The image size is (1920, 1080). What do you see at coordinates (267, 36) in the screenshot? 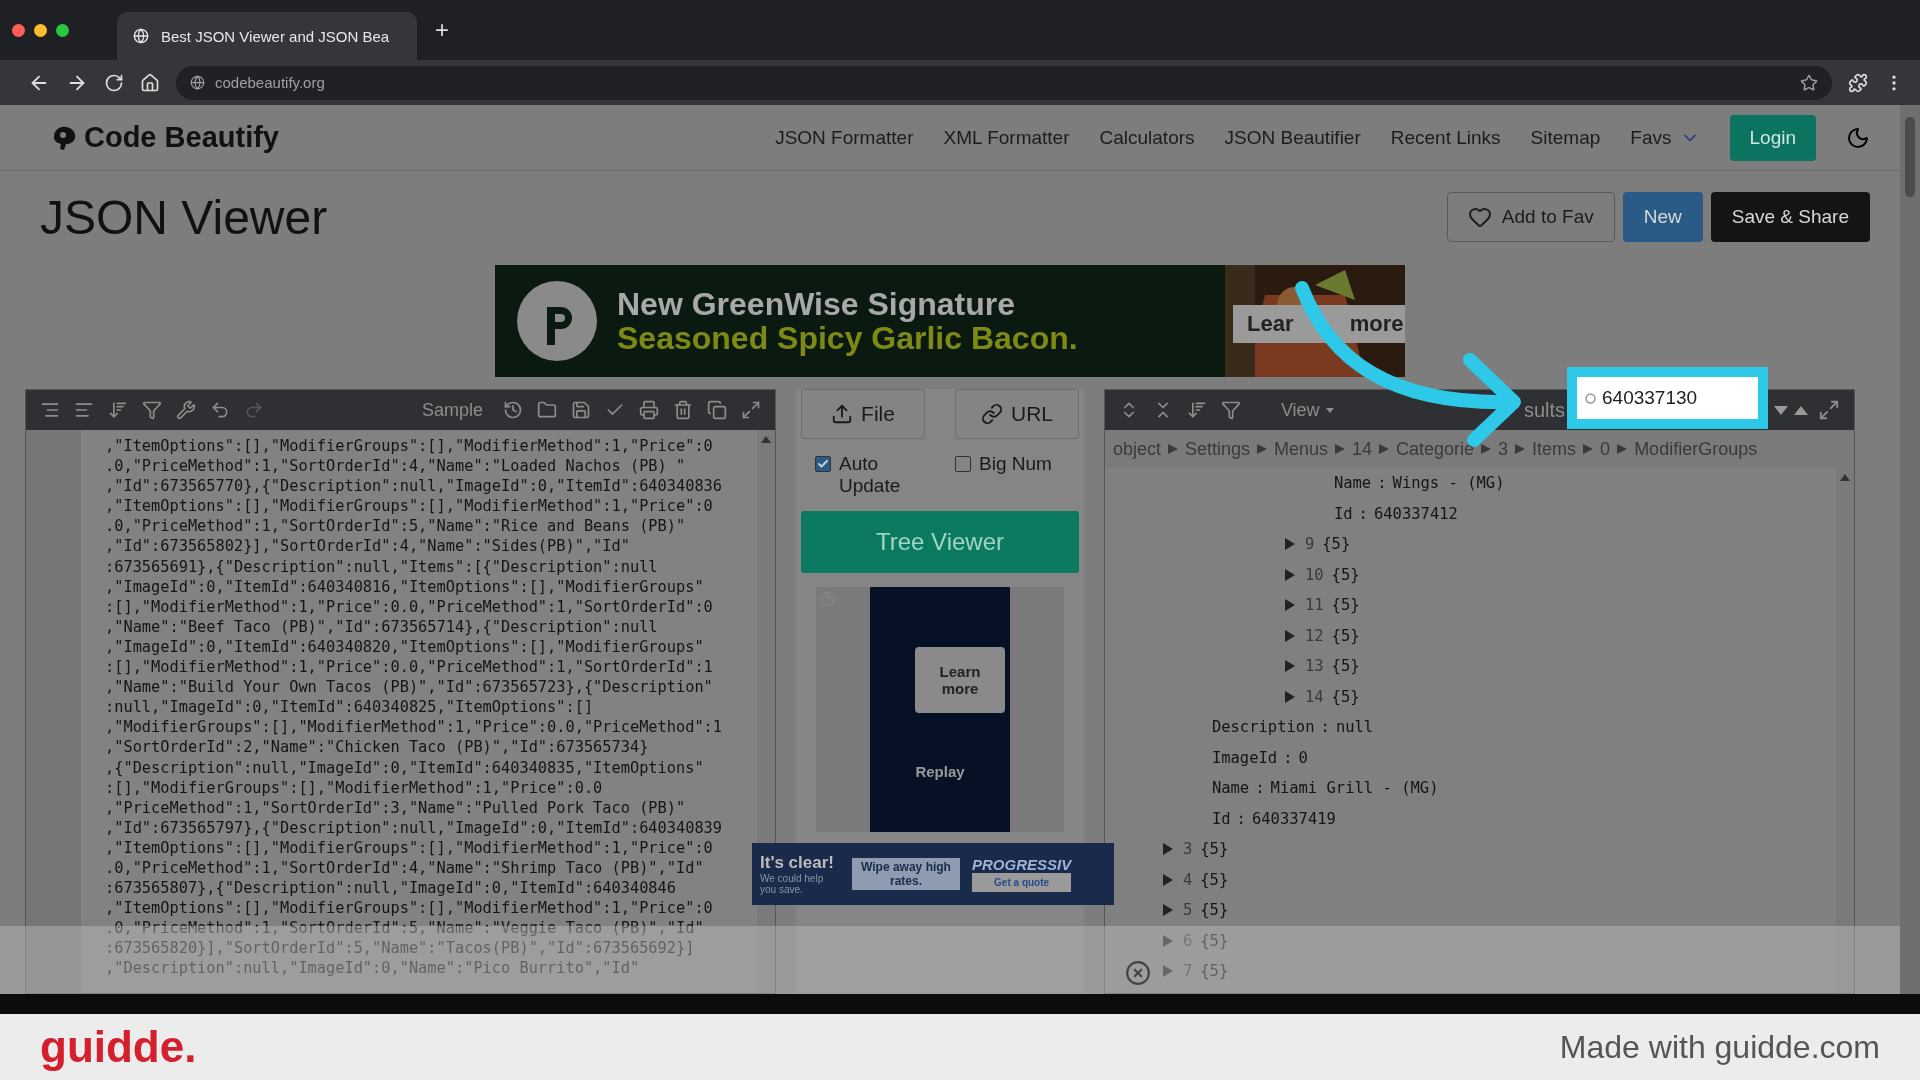
I see `browser-tab: Best JSON Viewer and JSON Bea` at bounding box center [267, 36].